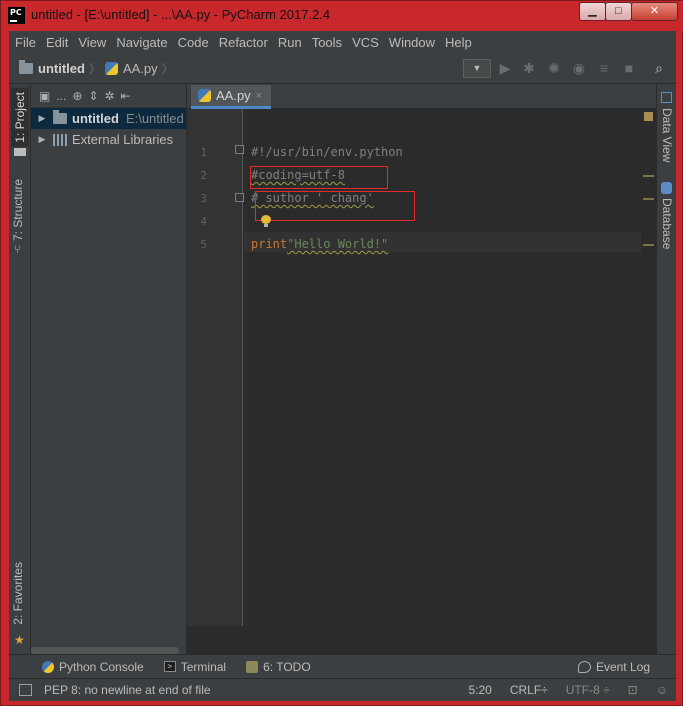 The height and width of the screenshot is (706, 683). I want to click on breadcrumb-file-label: AA.py, so click(140, 68).